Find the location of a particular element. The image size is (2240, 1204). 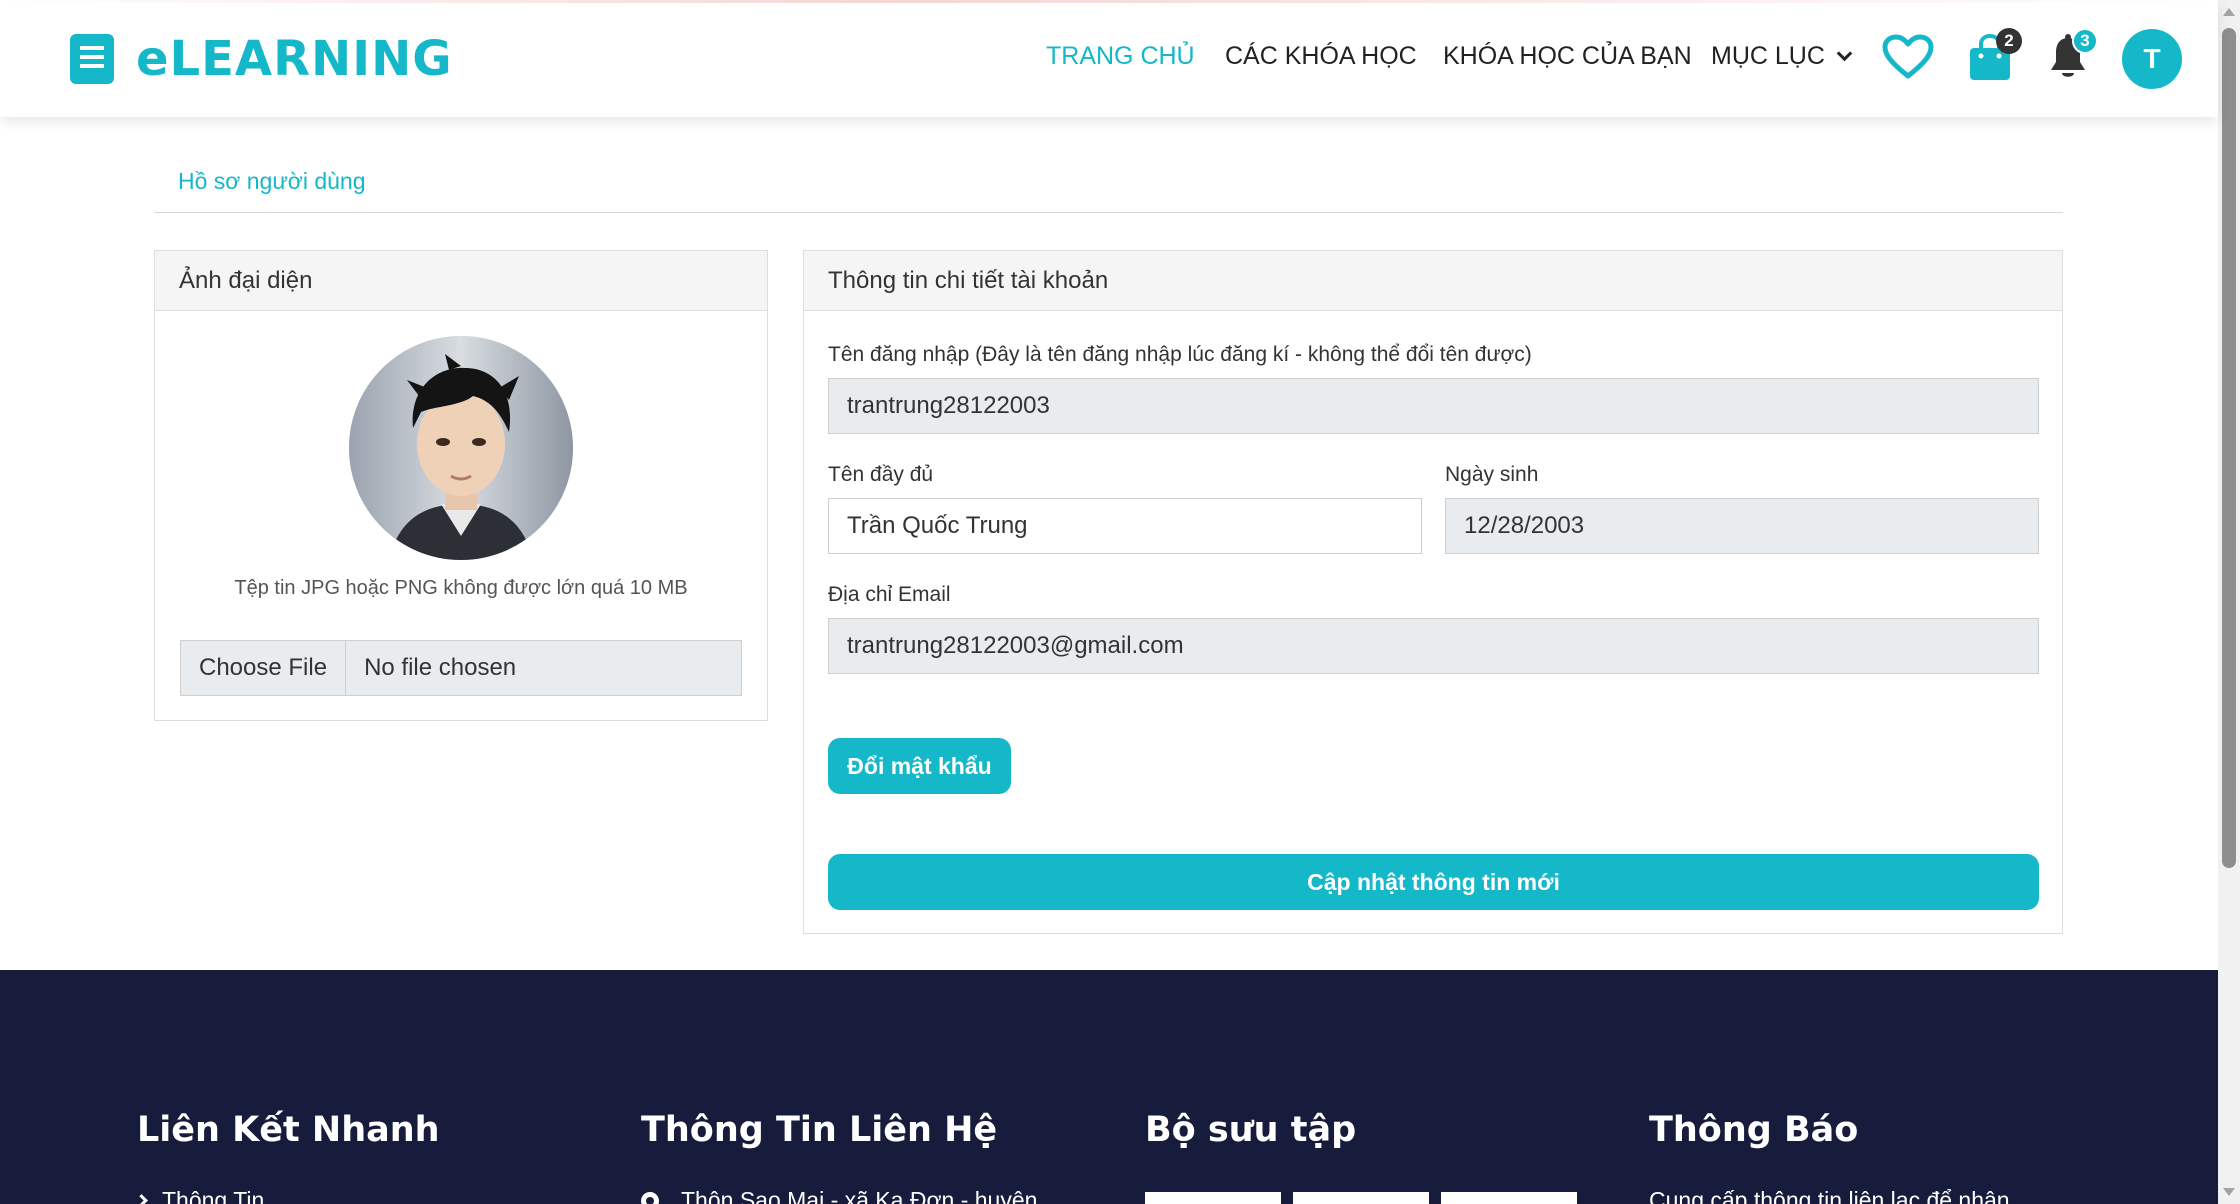

brand-name: eLEARNING is located at coordinates (294, 59).